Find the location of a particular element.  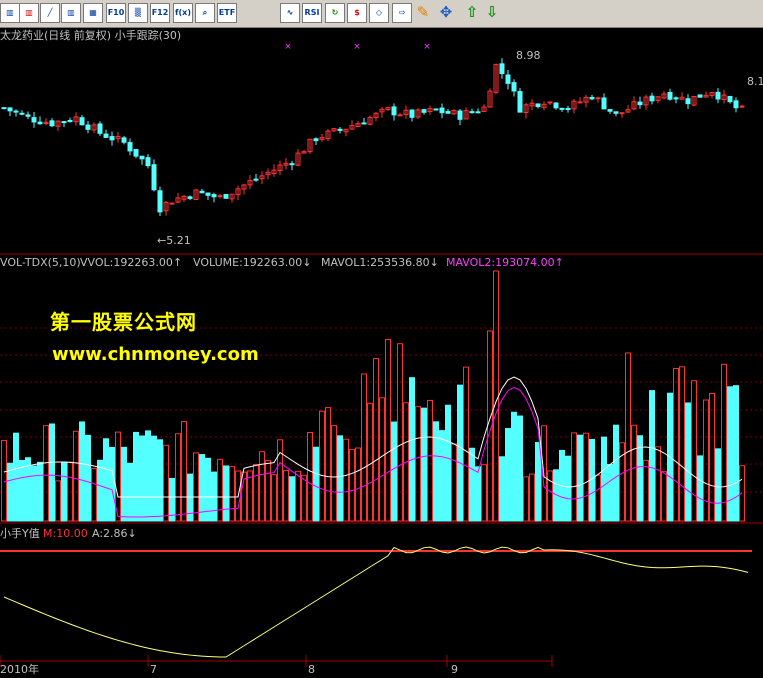

analysis-icon: ▒ is located at coordinates (138, 13).